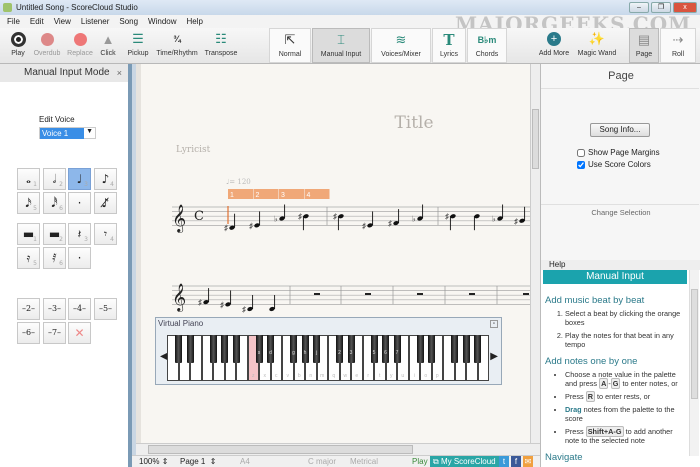 This screenshot has height=467, width=700. Describe the element at coordinates (487, 45) in the screenshot. I see `chords-button: B♭m Chords` at that location.